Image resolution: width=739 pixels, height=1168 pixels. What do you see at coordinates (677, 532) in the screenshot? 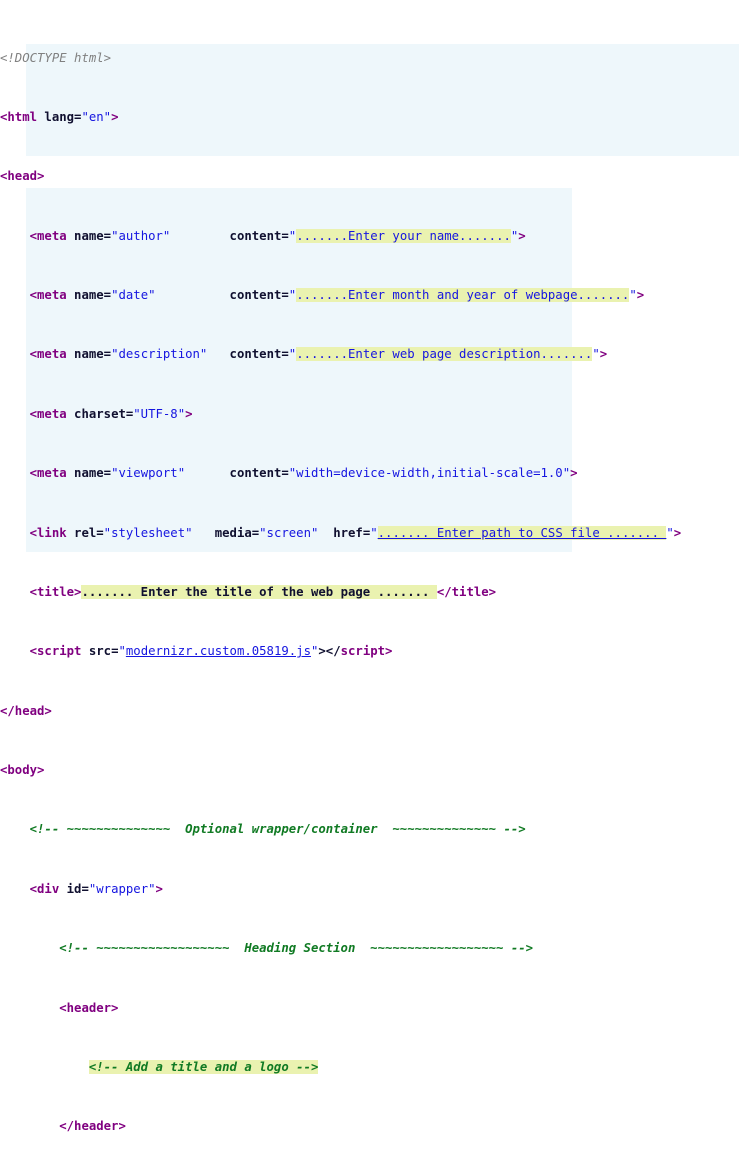
I see `link-tag-close: >` at bounding box center [677, 532].